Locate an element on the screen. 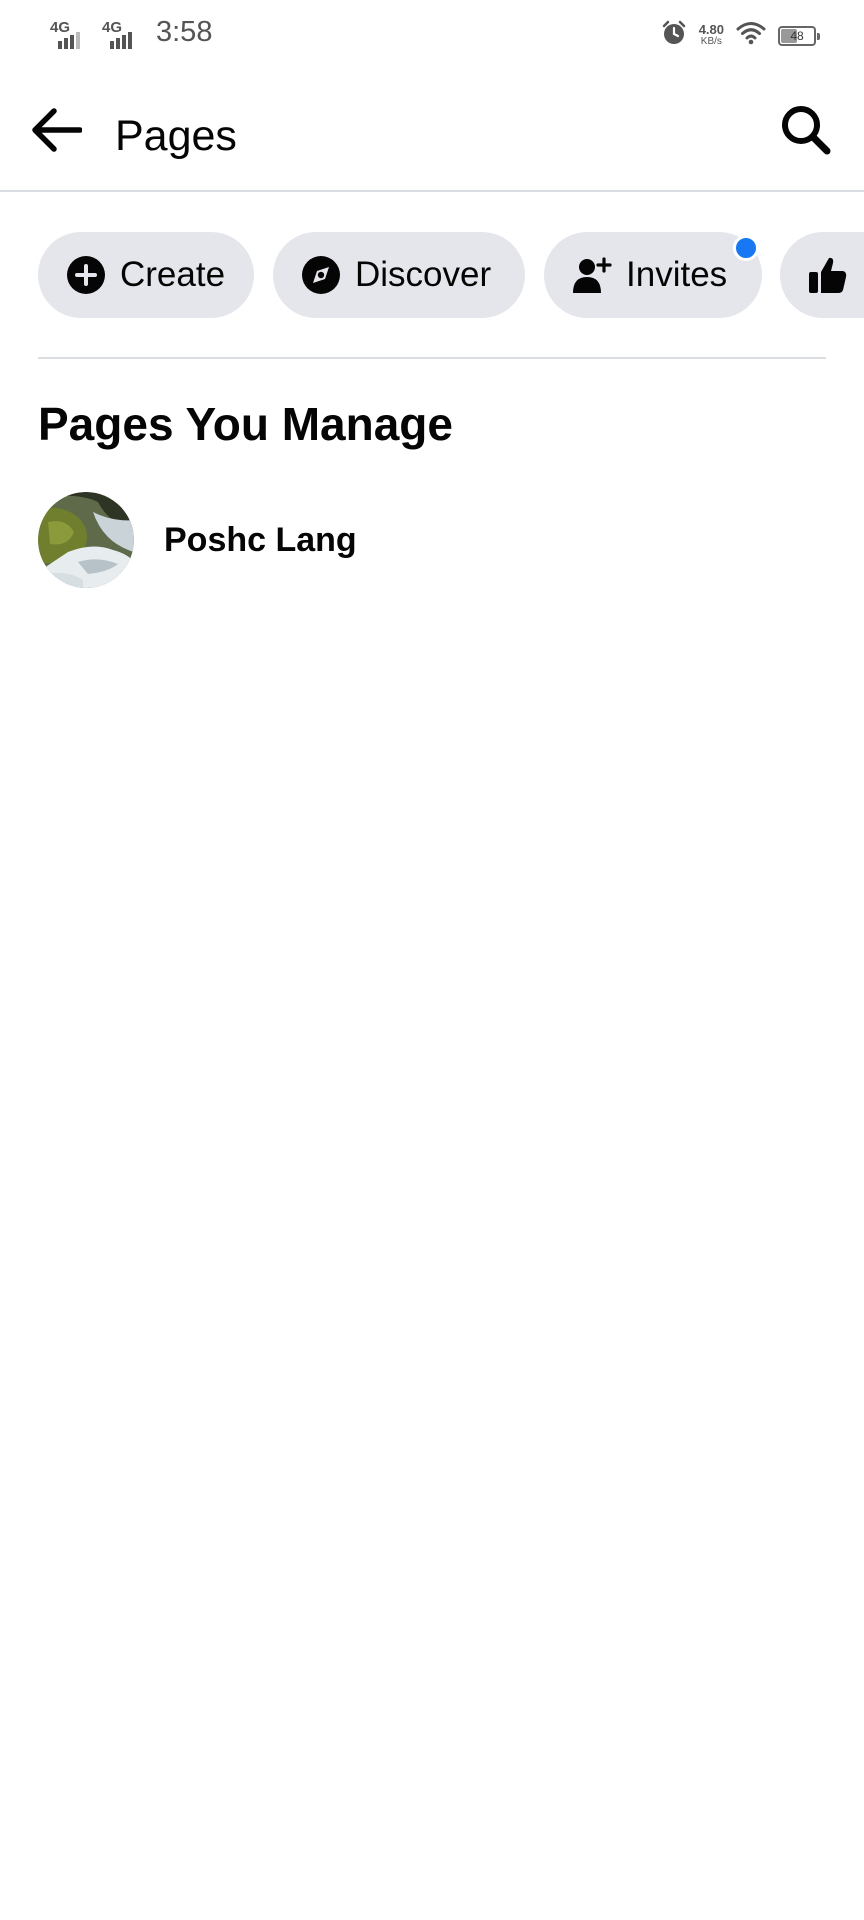 This screenshot has width=864, height=1920. wifi-icon is located at coordinates (751, 35).